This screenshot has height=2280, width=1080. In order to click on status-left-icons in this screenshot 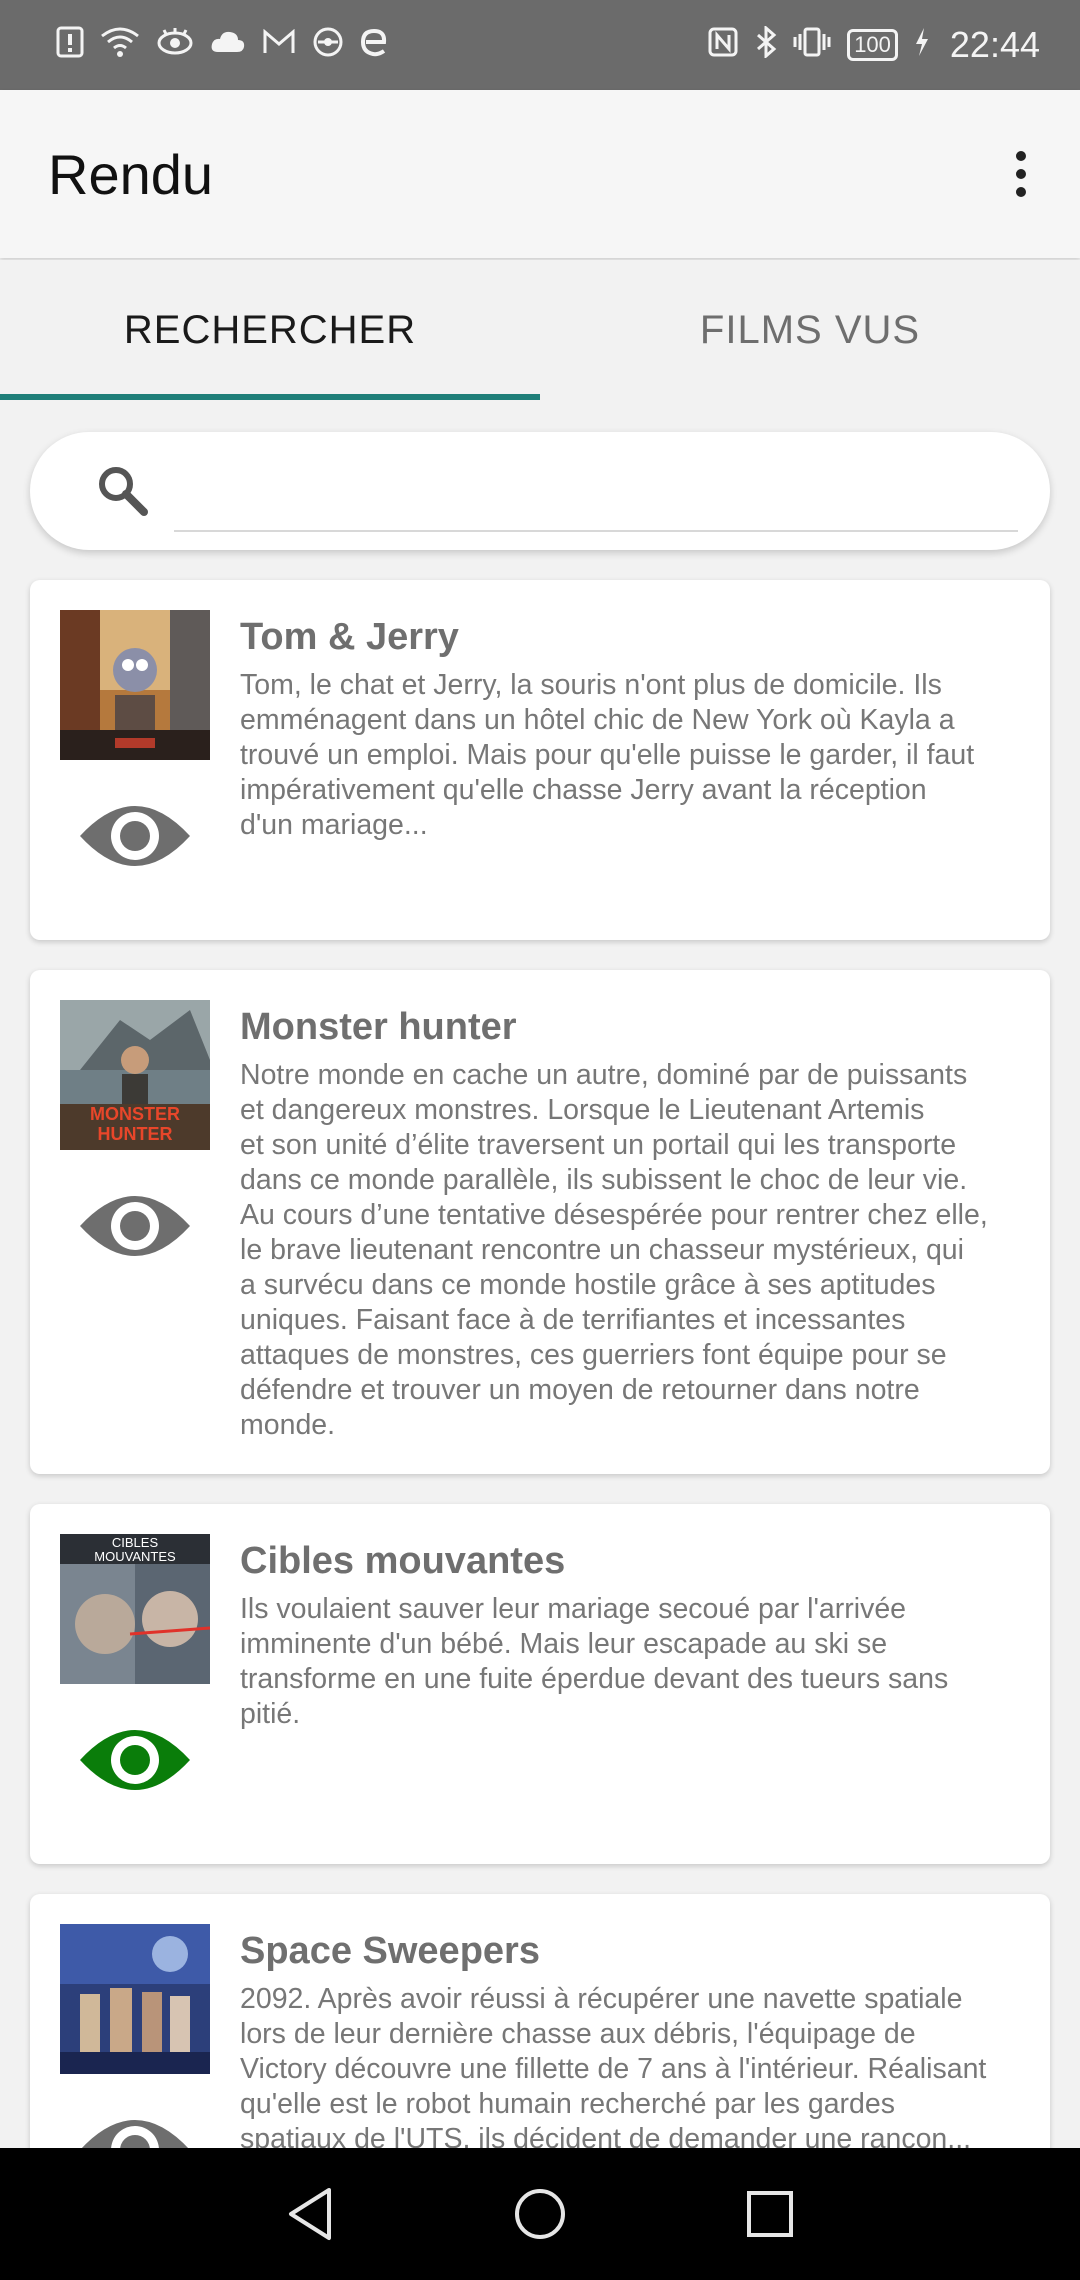, I will do `click(222, 45)`.